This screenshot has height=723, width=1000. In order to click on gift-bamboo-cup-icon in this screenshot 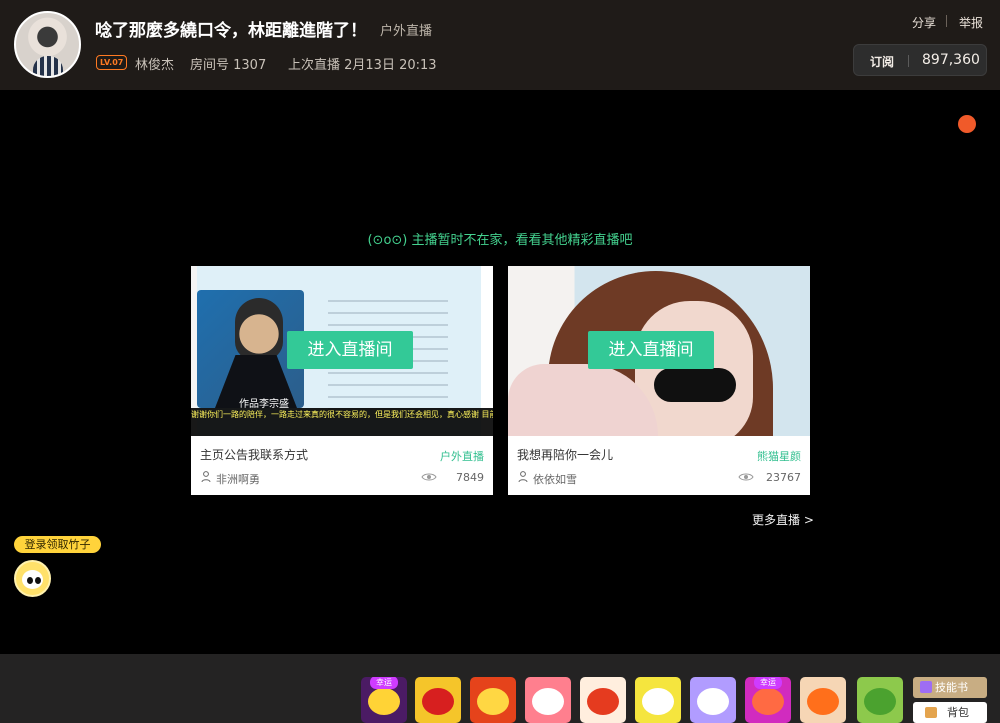, I will do `click(880, 700)`.